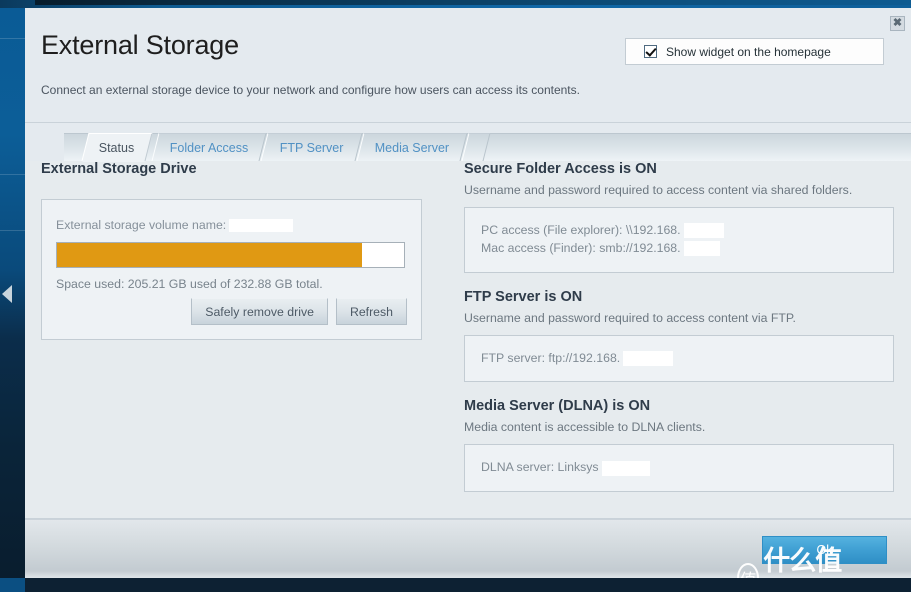 The image size is (911, 592). I want to click on media-server-infobox: DLNA server: Linksys, so click(679, 468).